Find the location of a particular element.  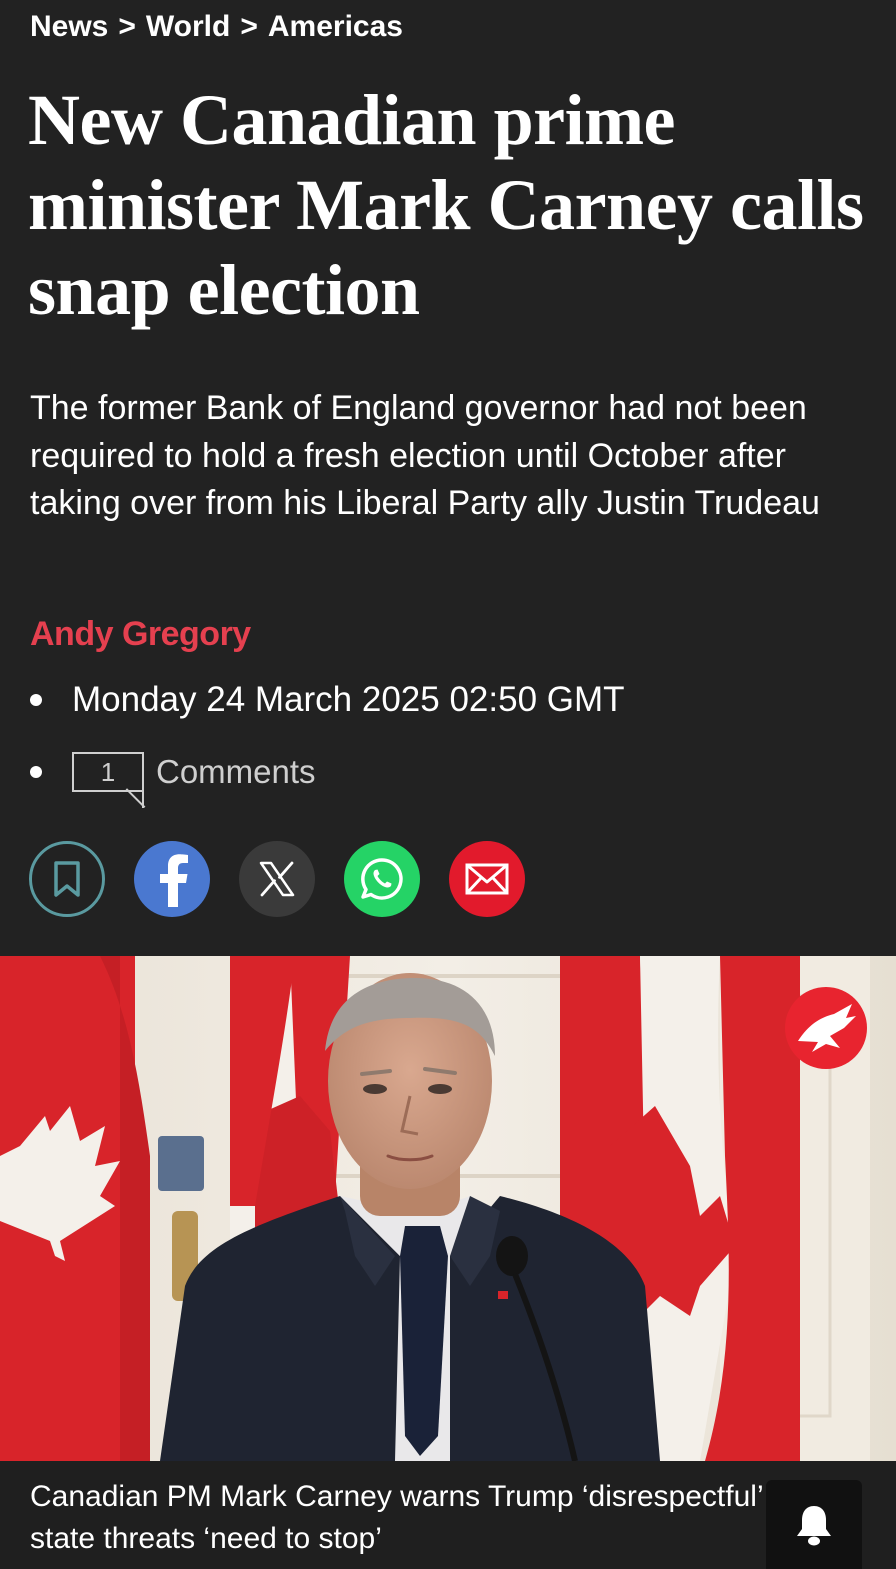

whatsapp-share-button is located at coordinates (382, 879).